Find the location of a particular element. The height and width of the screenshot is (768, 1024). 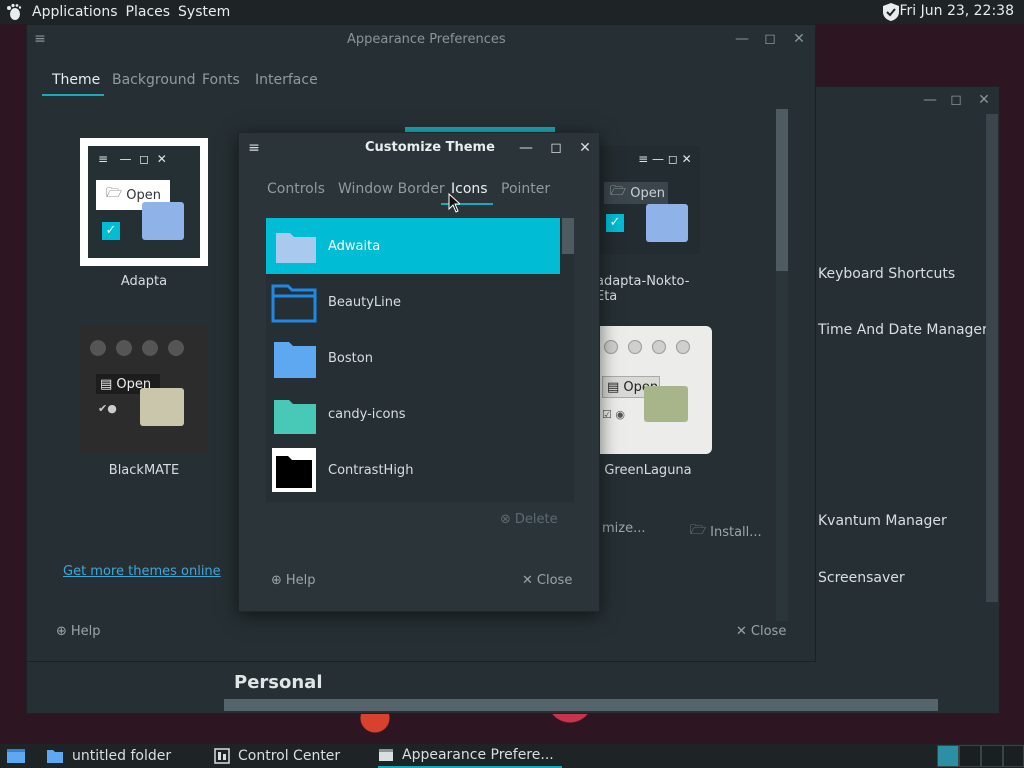

task-untitled-folder: untitled folder is located at coordinates (108, 756).